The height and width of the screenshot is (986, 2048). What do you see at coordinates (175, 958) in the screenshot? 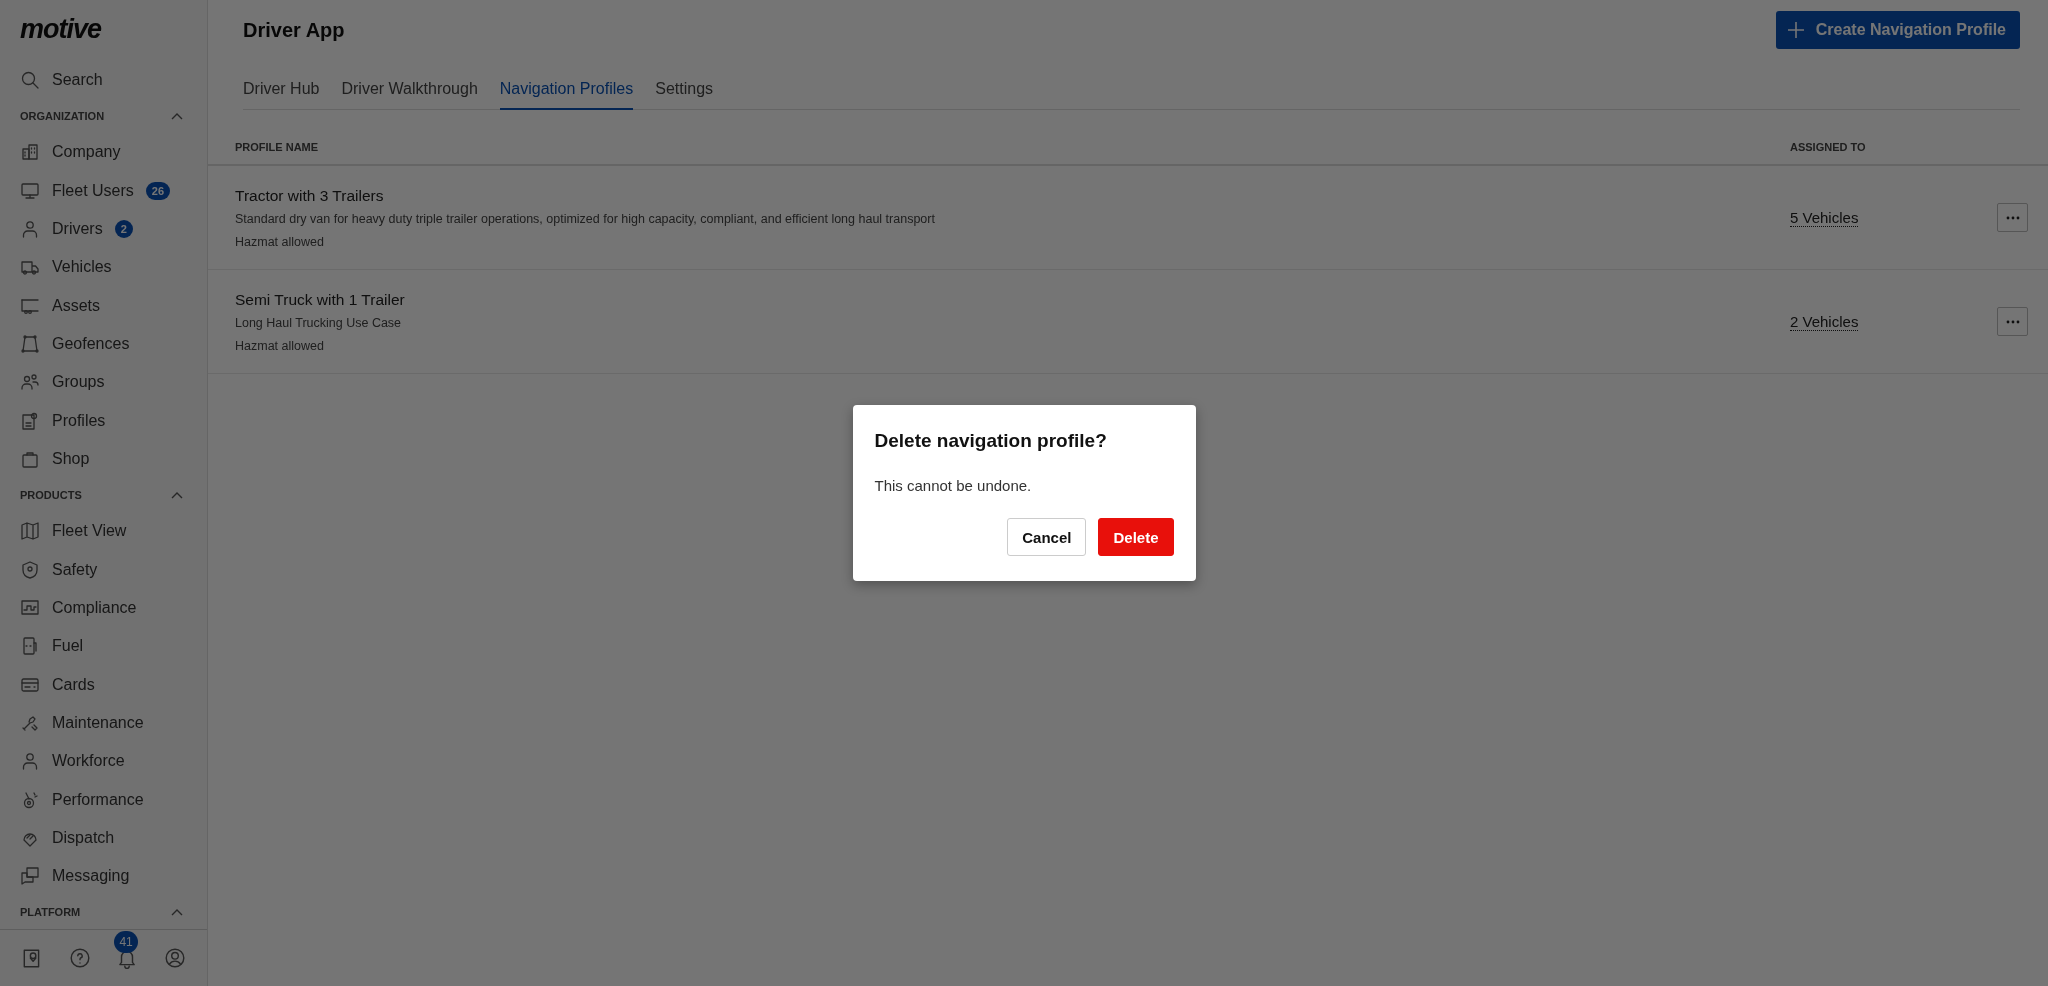
I see `account-icon` at bounding box center [175, 958].